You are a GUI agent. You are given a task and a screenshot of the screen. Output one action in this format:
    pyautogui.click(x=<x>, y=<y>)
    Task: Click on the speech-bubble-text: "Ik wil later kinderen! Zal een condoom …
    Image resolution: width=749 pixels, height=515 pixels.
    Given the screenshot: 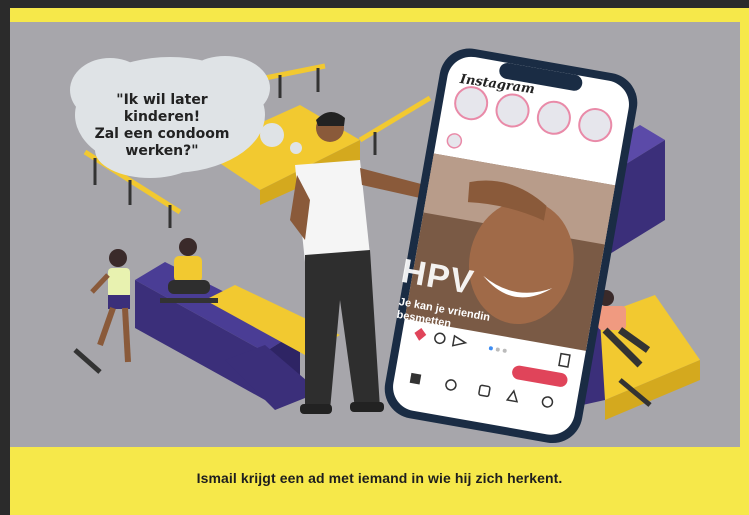 What is the action you would take?
    pyautogui.click(x=162, y=126)
    